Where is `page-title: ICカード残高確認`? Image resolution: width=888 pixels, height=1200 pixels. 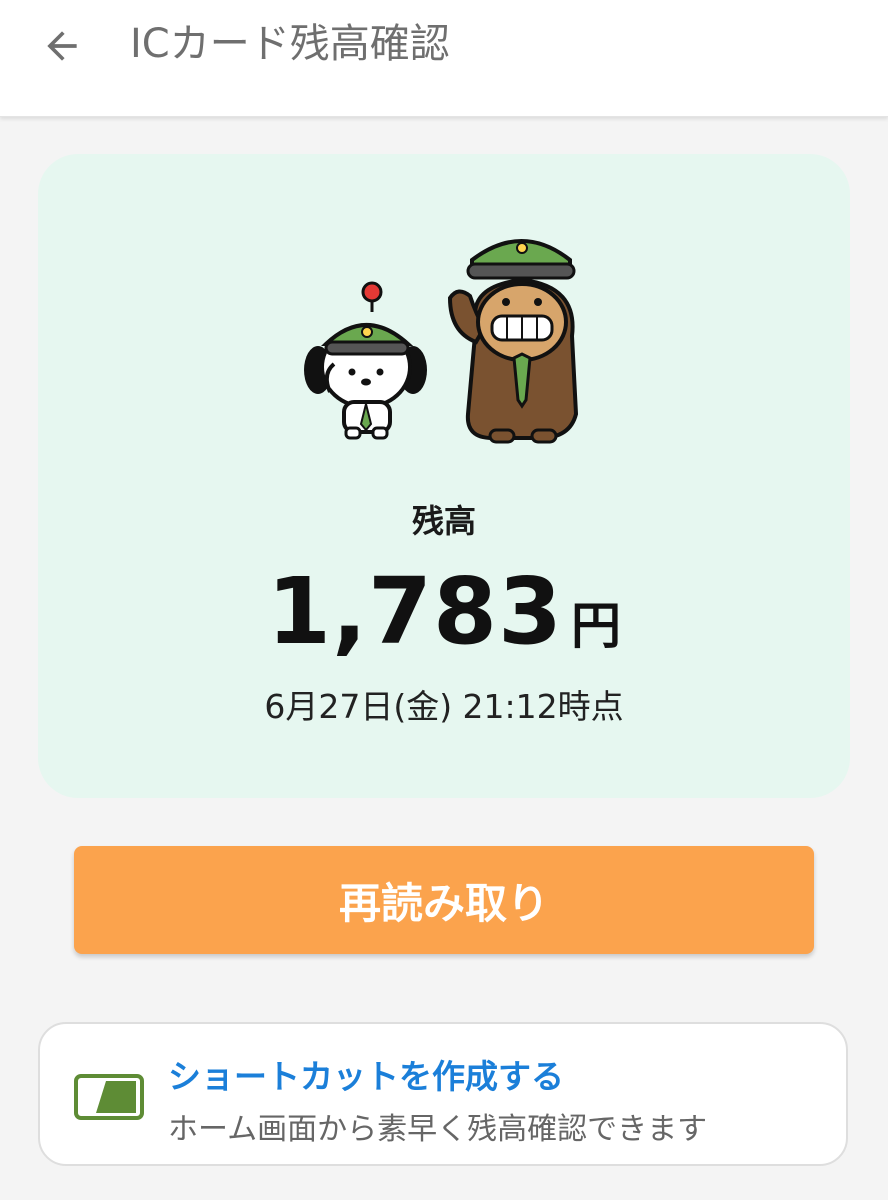 page-title: ICカード残高確認 is located at coordinates (290, 44).